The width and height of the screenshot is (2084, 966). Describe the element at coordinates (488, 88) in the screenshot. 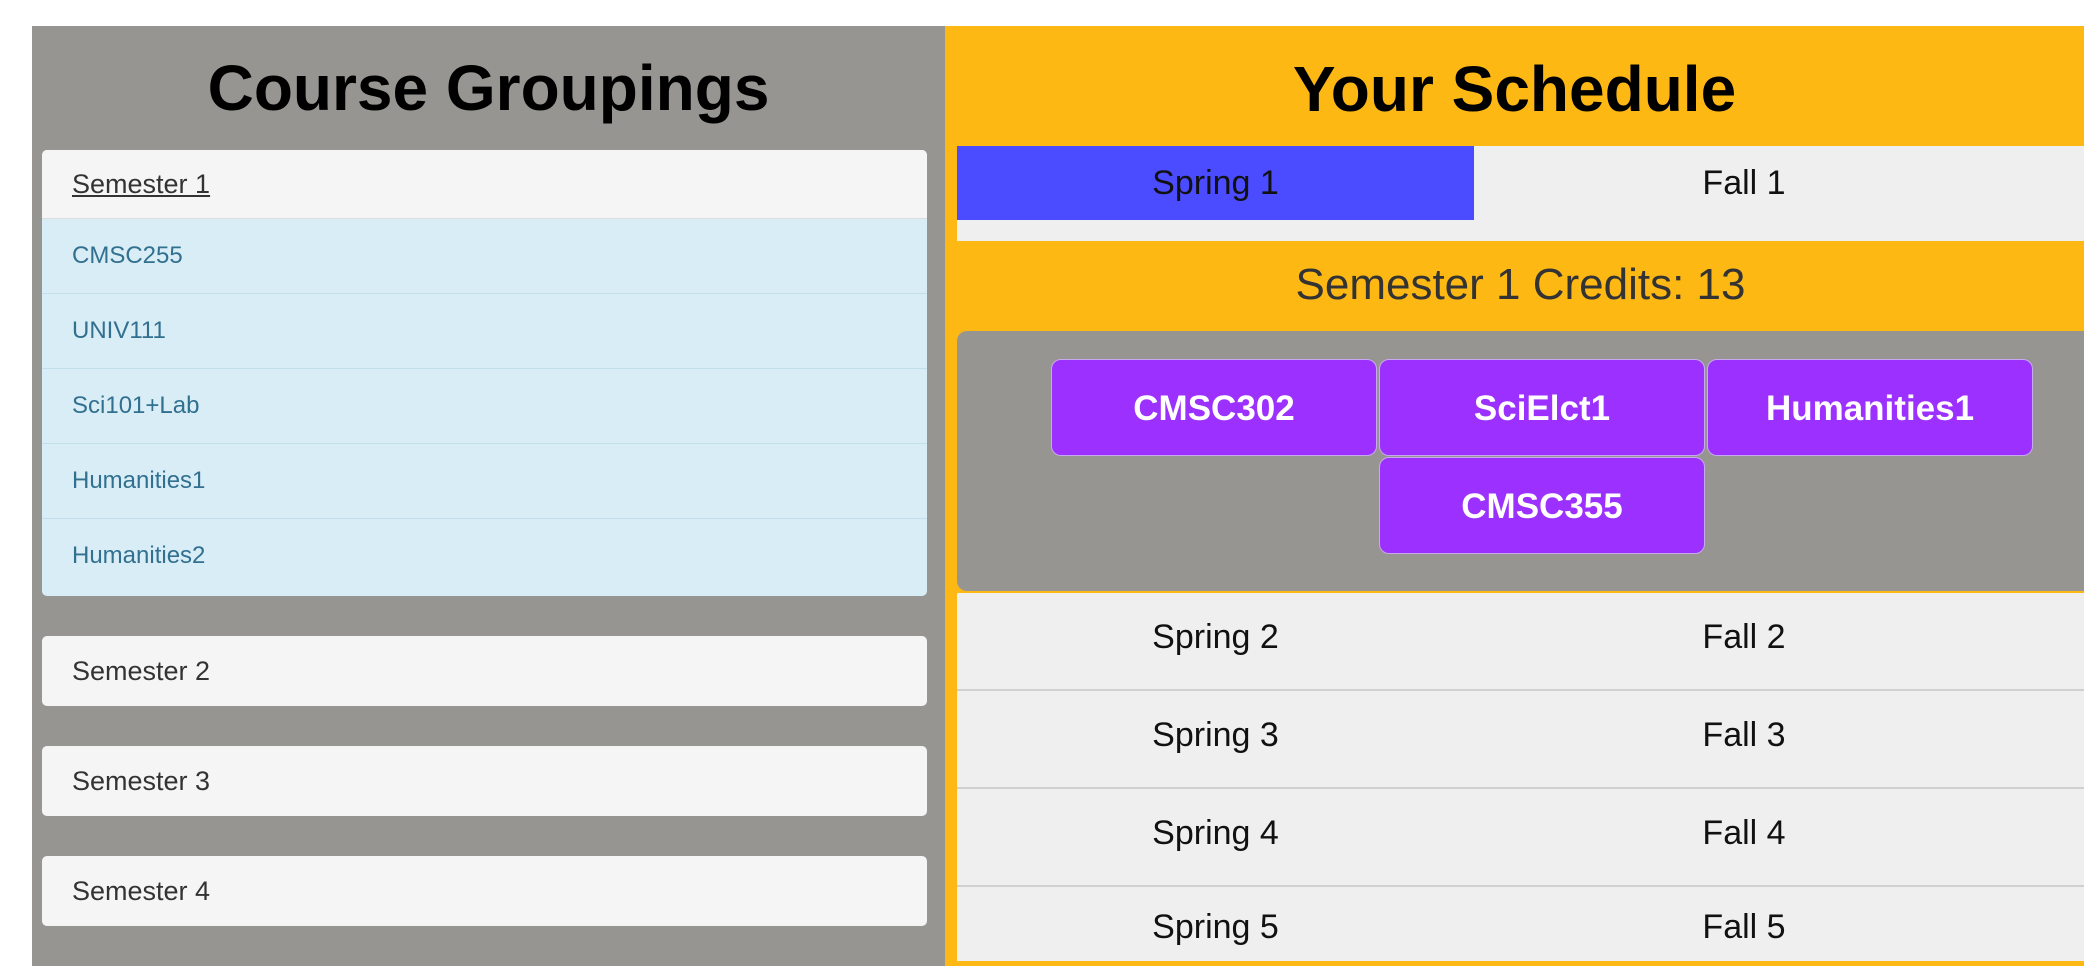

I see `course-groupings-title: Course Groupings` at that location.